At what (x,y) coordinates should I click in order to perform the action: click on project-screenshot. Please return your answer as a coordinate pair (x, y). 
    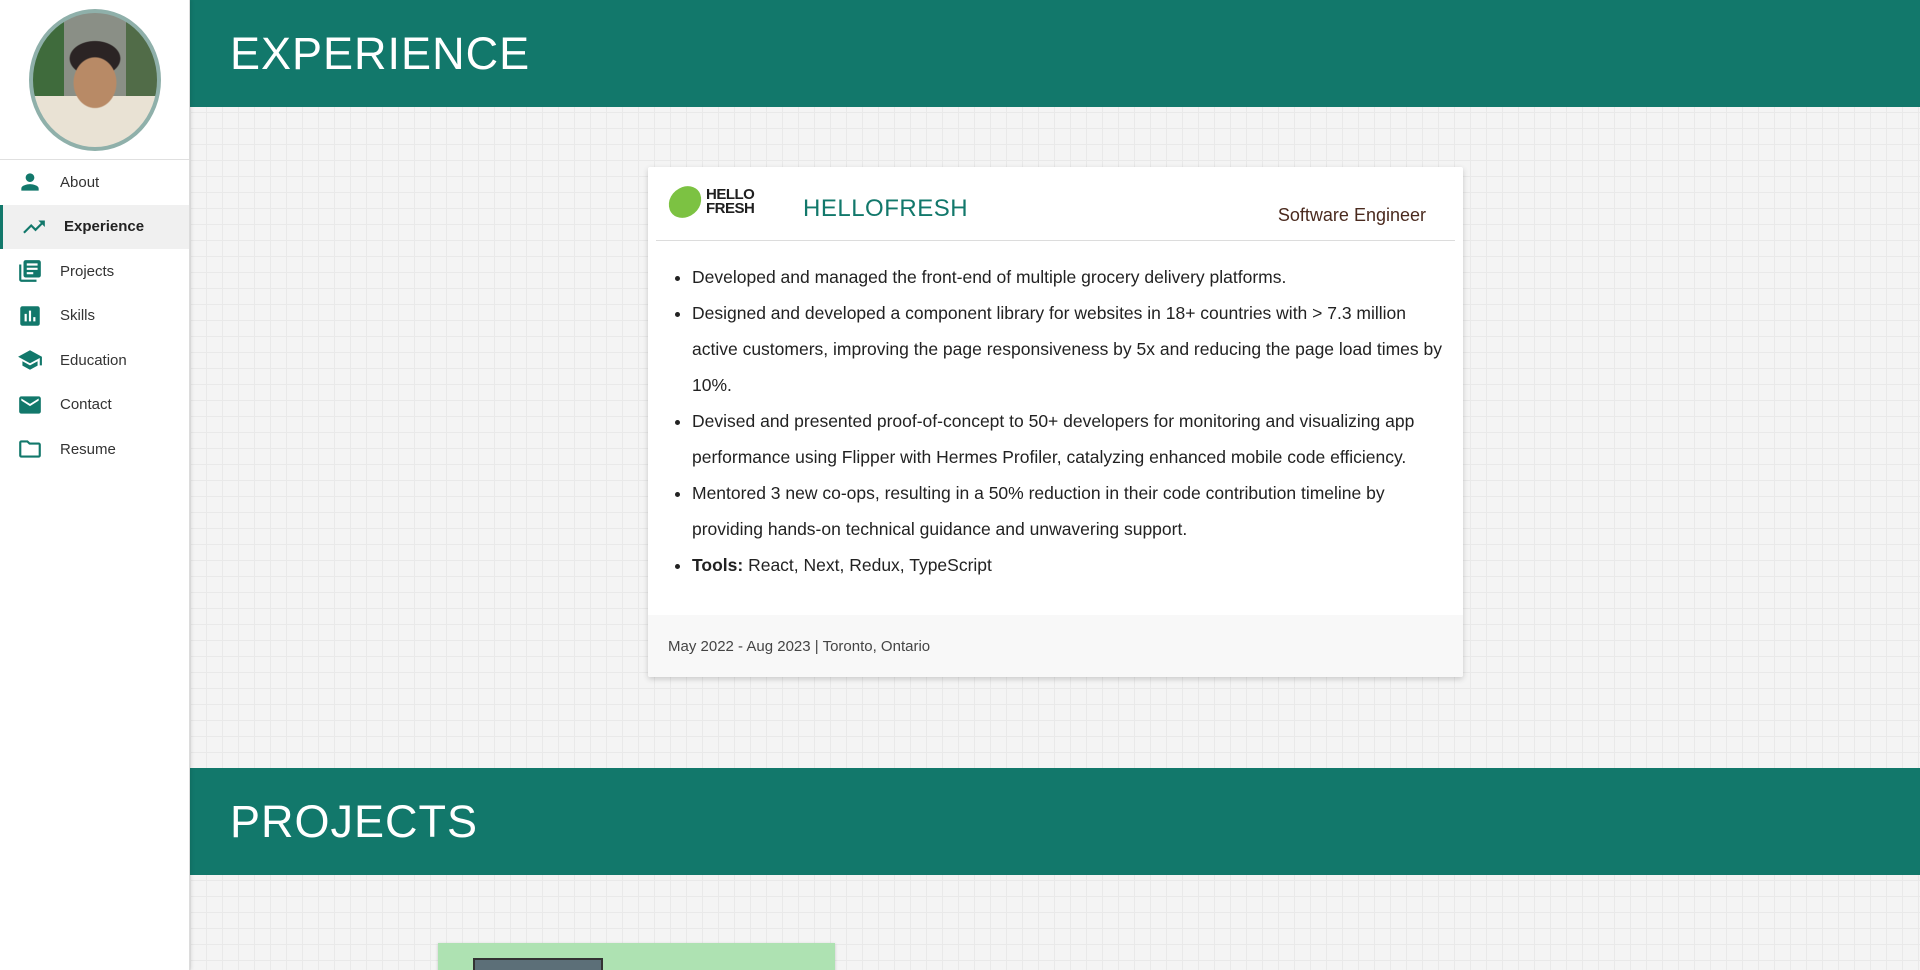
    Looking at the image, I should click on (538, 964).